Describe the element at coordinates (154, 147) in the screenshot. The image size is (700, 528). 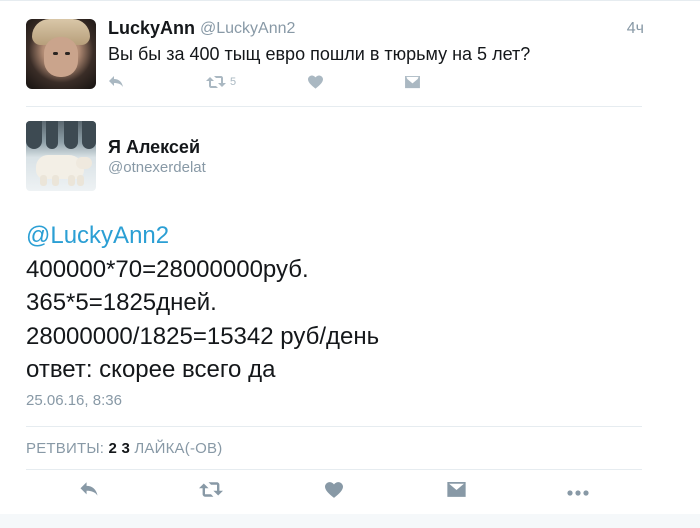
I see `main-author-name: Я Алексей` at that location.